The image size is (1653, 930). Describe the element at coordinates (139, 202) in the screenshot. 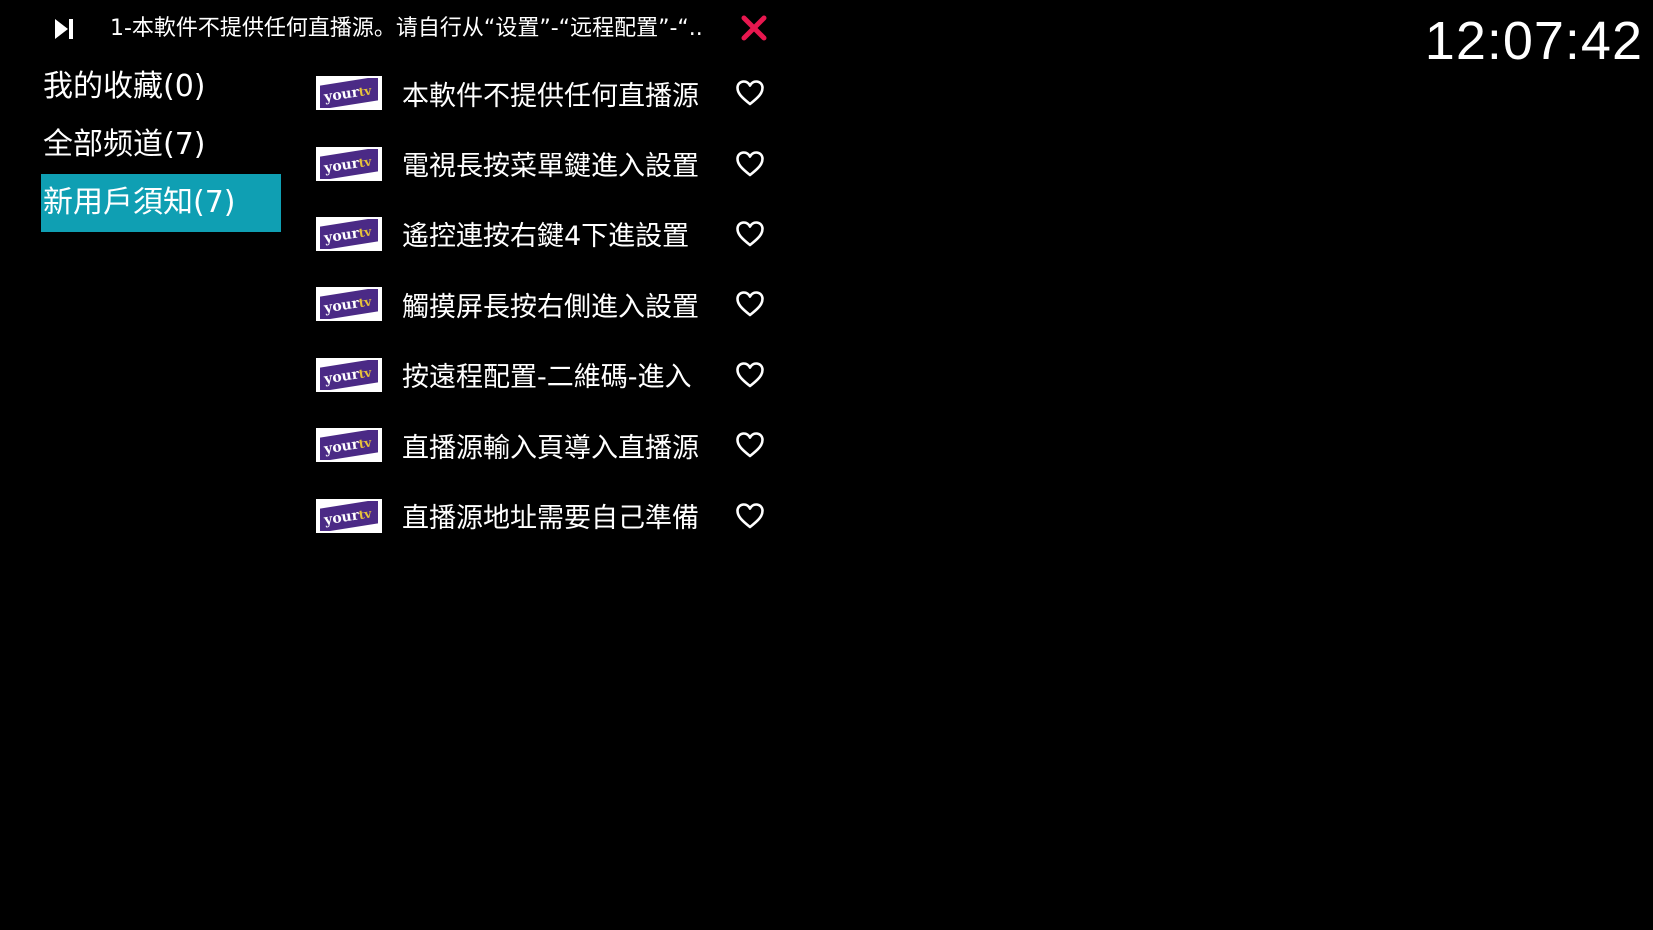

I see `category-label: 新用戶須知(7)` at that location.